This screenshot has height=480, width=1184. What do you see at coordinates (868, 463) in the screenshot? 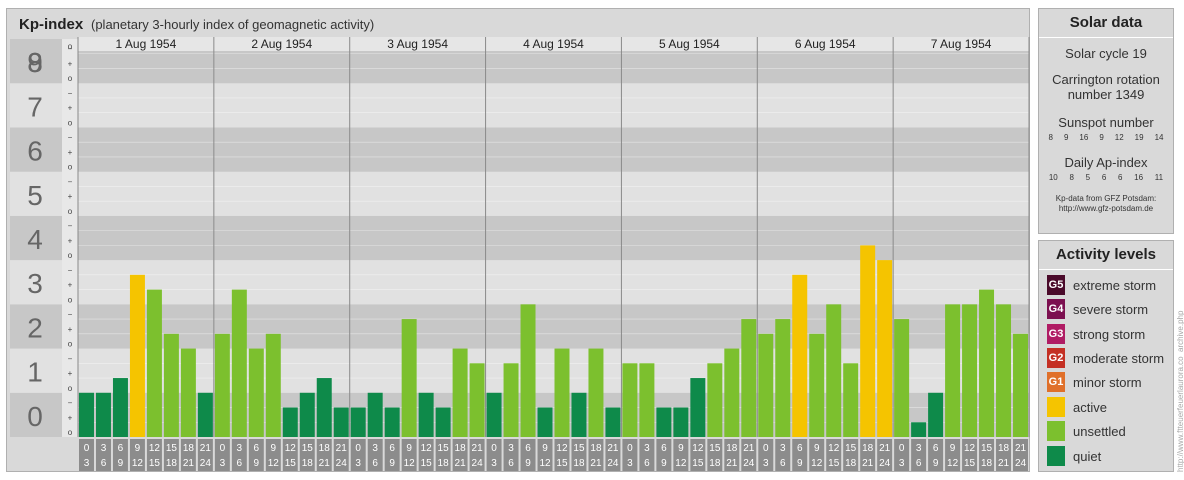
I see `hour-end-label: 21` at bounding box center [868, 463].